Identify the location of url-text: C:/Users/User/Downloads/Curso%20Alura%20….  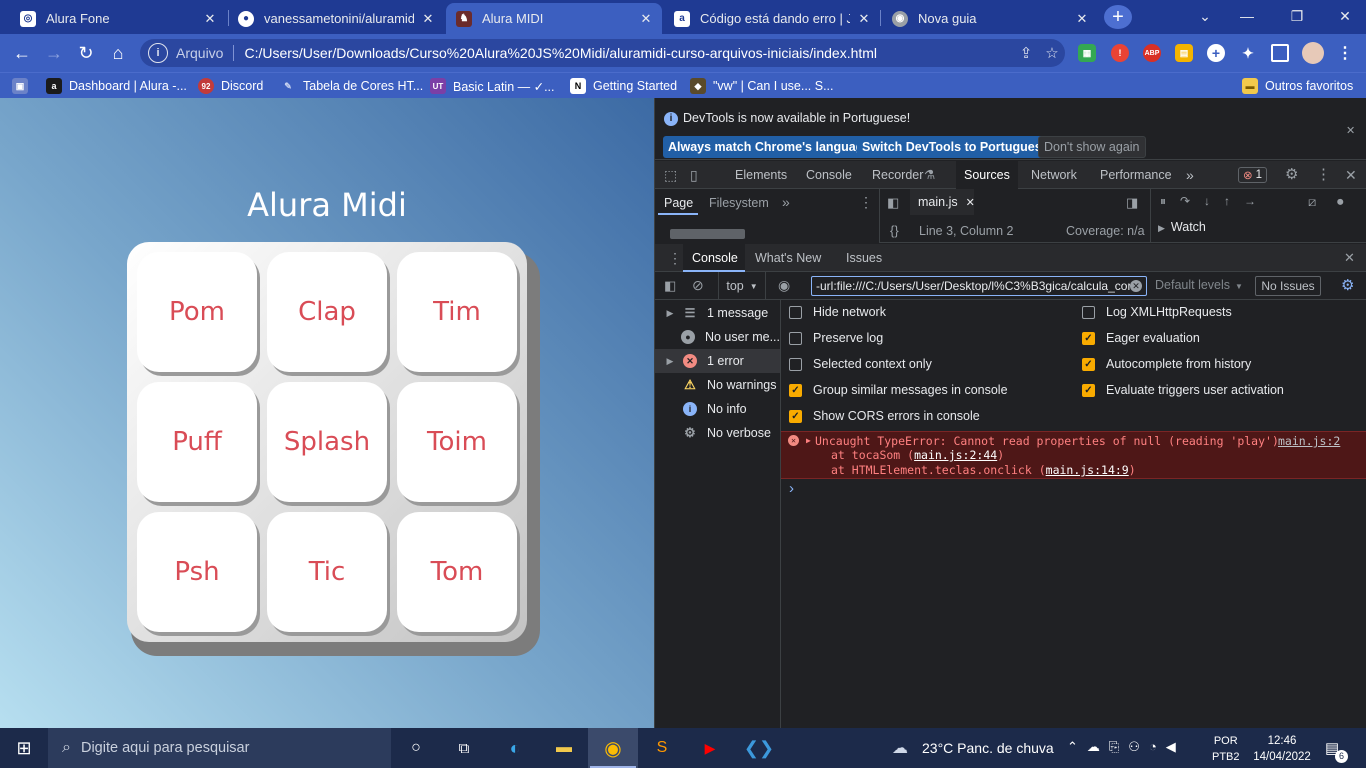
(628, 53).